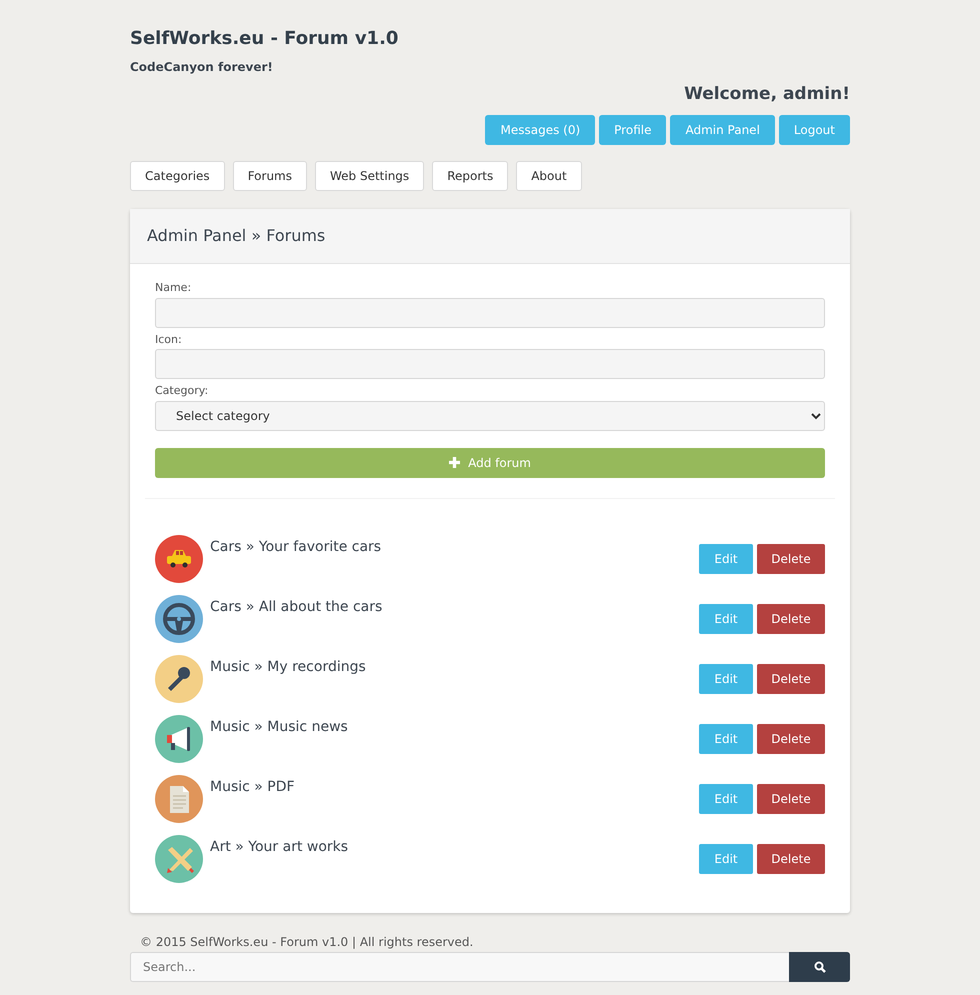 The image size is (980, 995). I want to click on search-icon, so click(820, 966).